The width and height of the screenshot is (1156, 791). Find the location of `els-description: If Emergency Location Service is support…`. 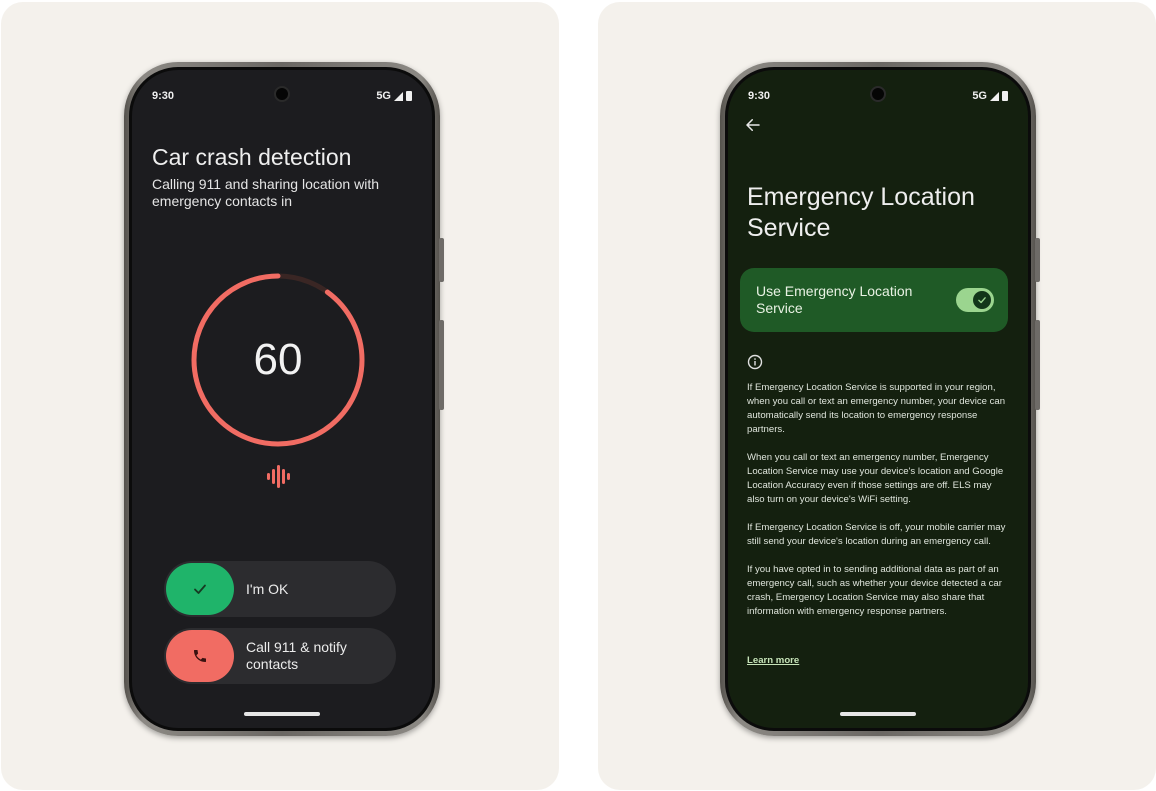

els-description: If Emergency Location Service is support… is located at coordinates (878, 507).